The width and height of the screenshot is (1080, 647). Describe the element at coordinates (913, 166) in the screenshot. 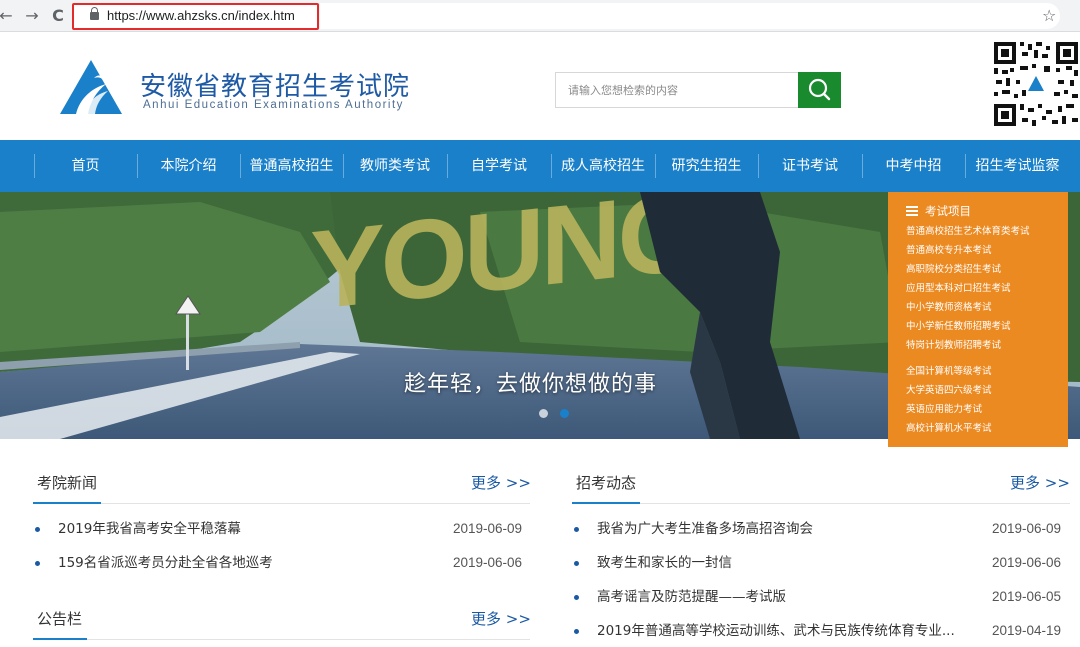

I see `nav-item-middle-school: 中考中招` at that location.